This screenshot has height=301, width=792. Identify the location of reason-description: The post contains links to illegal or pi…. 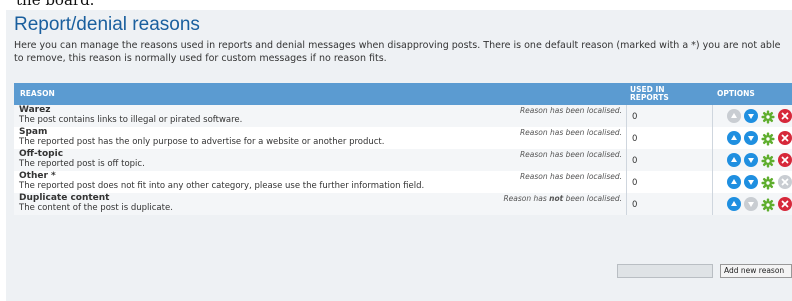
(131, 120).